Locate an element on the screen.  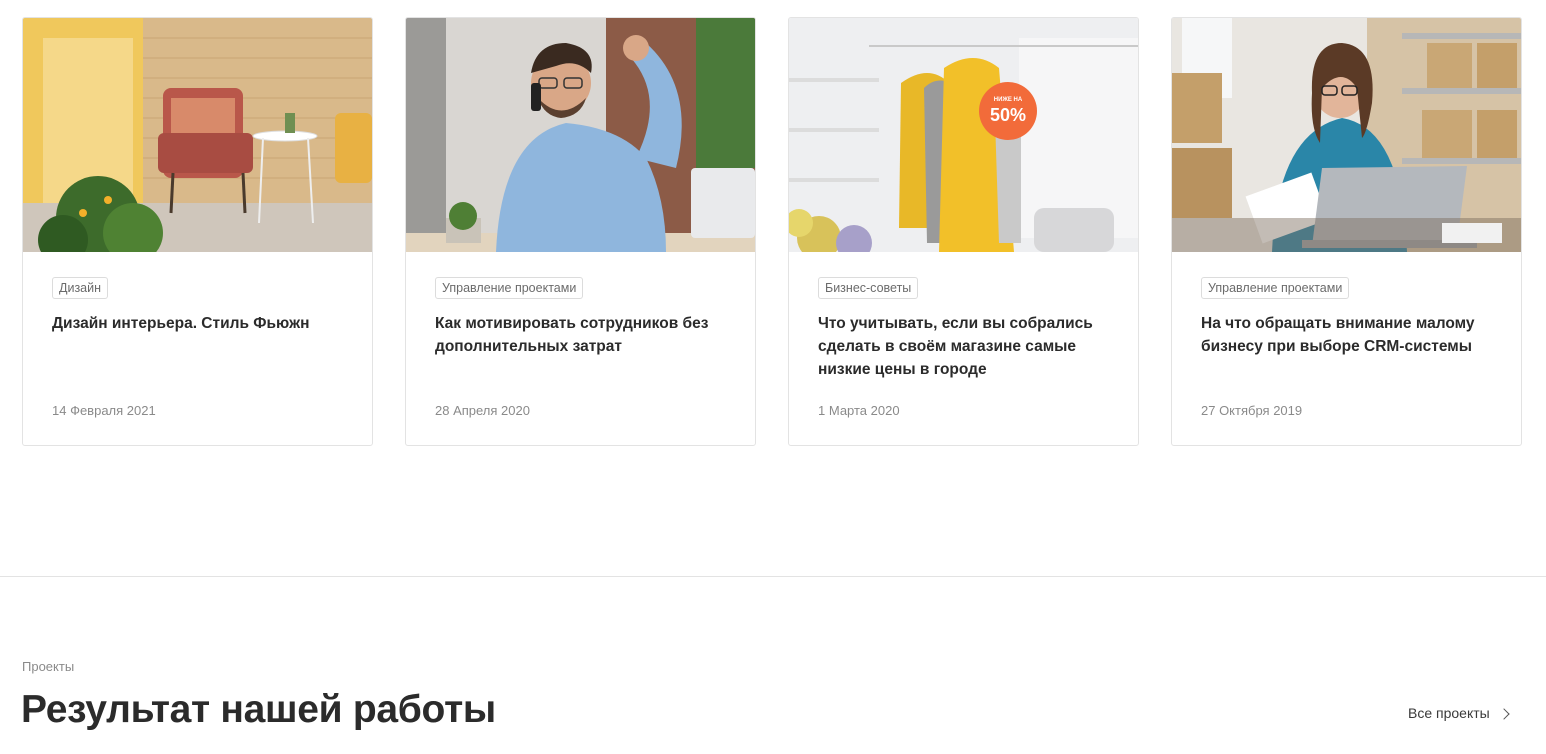
card-tag: Бизнес-советы is located at coordinates (868, 288).